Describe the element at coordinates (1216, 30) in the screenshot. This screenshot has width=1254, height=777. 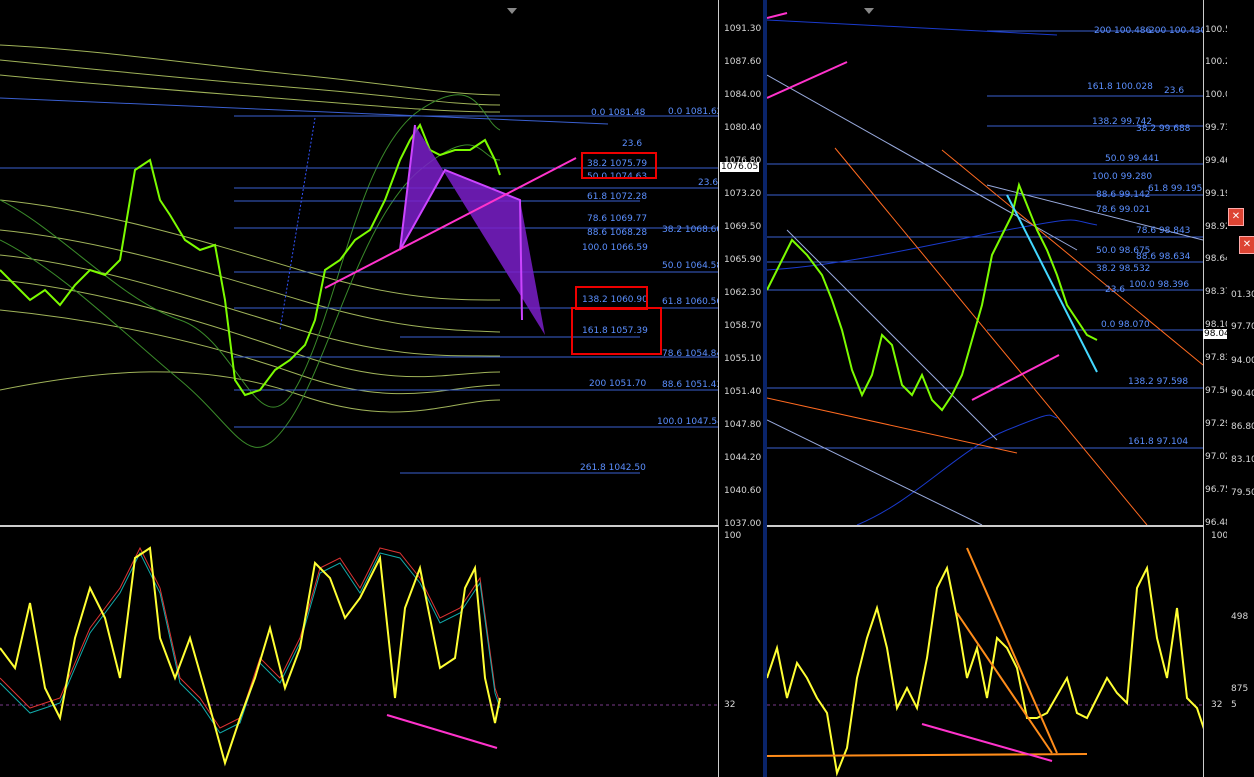
I see `price-tick: 100.545` at that location.